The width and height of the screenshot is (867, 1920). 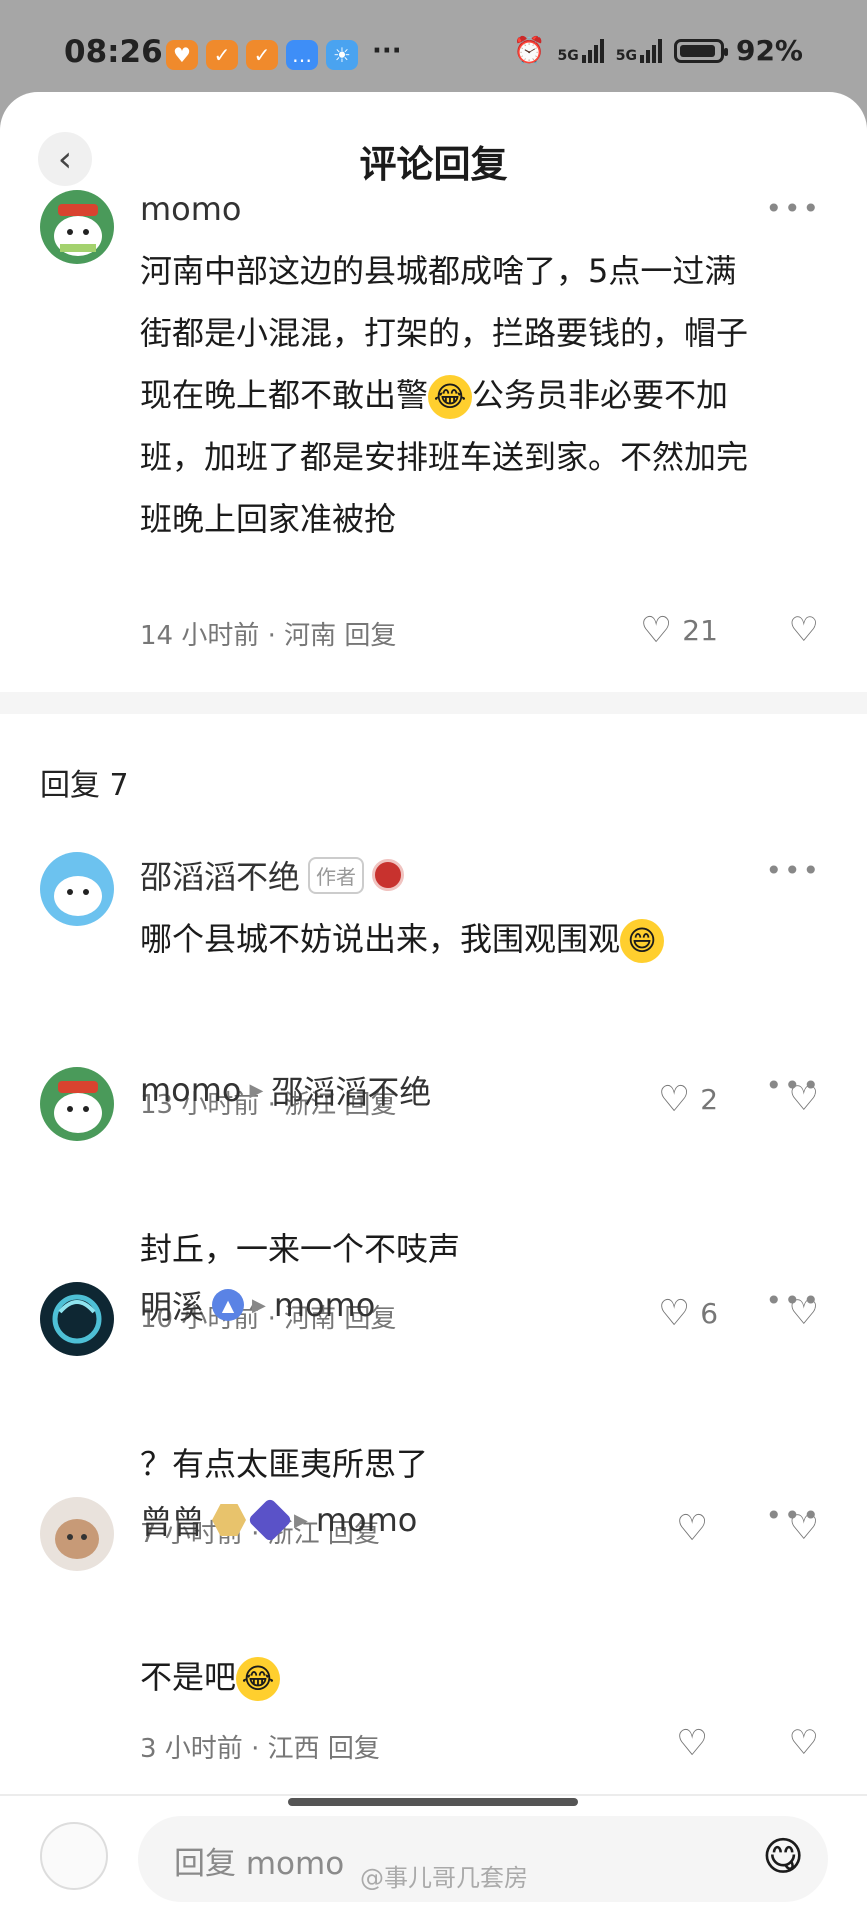 What do you see at coordinates (642, 941) in the screenshot?
I see `grinning-emoji-icon: 😄` at bounding box center [642, 941].